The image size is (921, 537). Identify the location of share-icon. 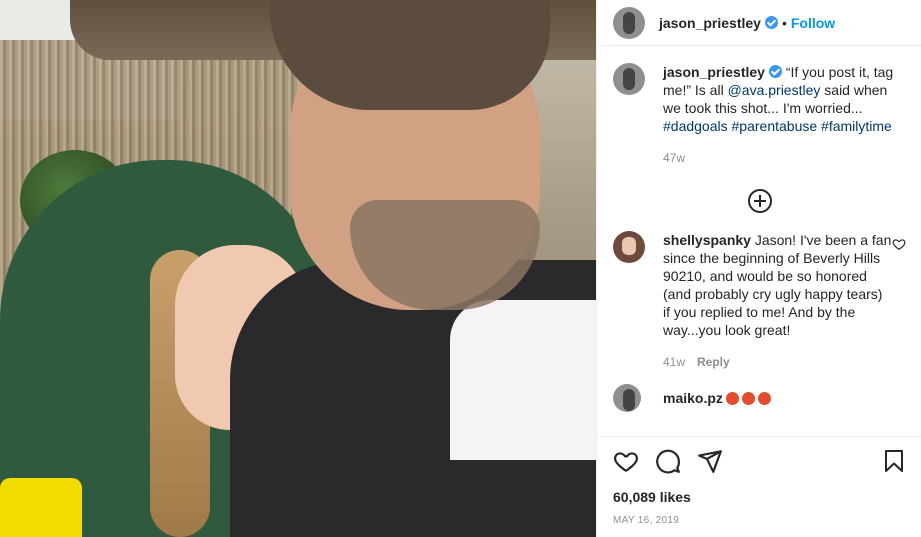
(710, 461).